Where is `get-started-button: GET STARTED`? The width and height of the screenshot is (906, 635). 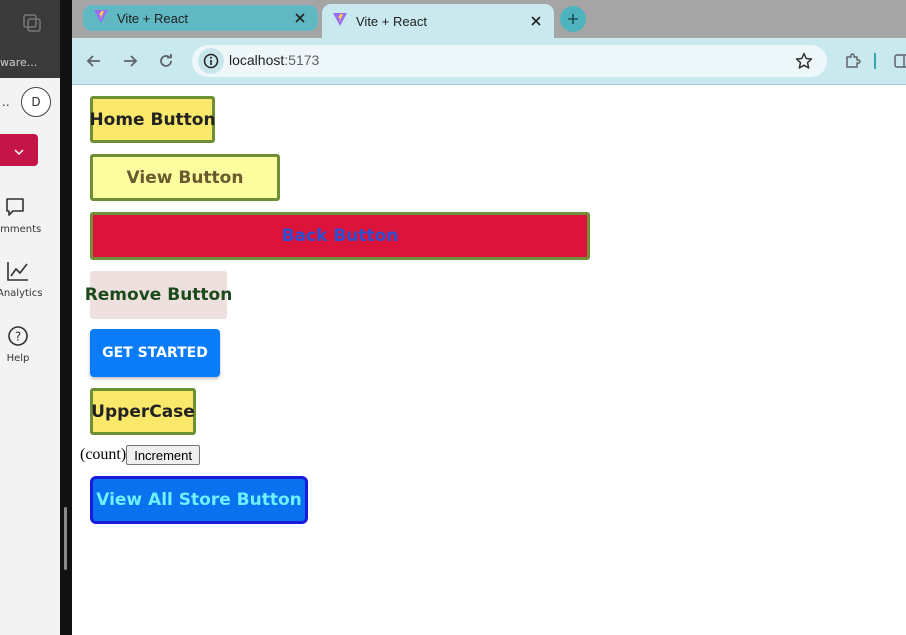 get-started-button: GET STARTED is located at coordinates (155, 353).